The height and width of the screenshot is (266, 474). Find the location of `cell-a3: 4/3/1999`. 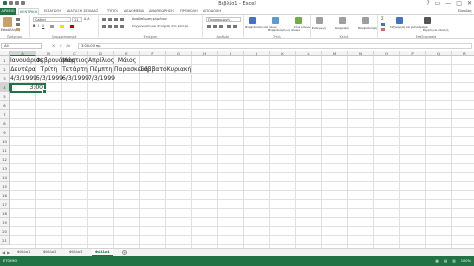

cell-a3: 4/3/1999 is located at coordinates (23, 78).